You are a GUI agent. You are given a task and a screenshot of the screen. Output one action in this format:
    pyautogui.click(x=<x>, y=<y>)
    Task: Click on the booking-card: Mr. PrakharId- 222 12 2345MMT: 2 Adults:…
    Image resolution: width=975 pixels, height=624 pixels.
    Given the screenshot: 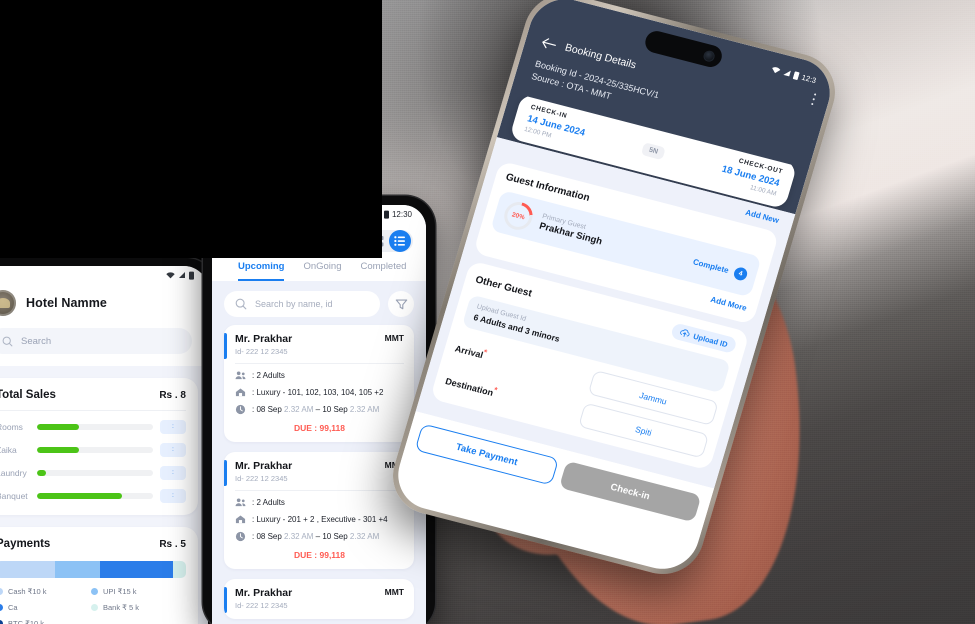 What is the action you would take?
    pyautogui.click(x=319, y=510)
    